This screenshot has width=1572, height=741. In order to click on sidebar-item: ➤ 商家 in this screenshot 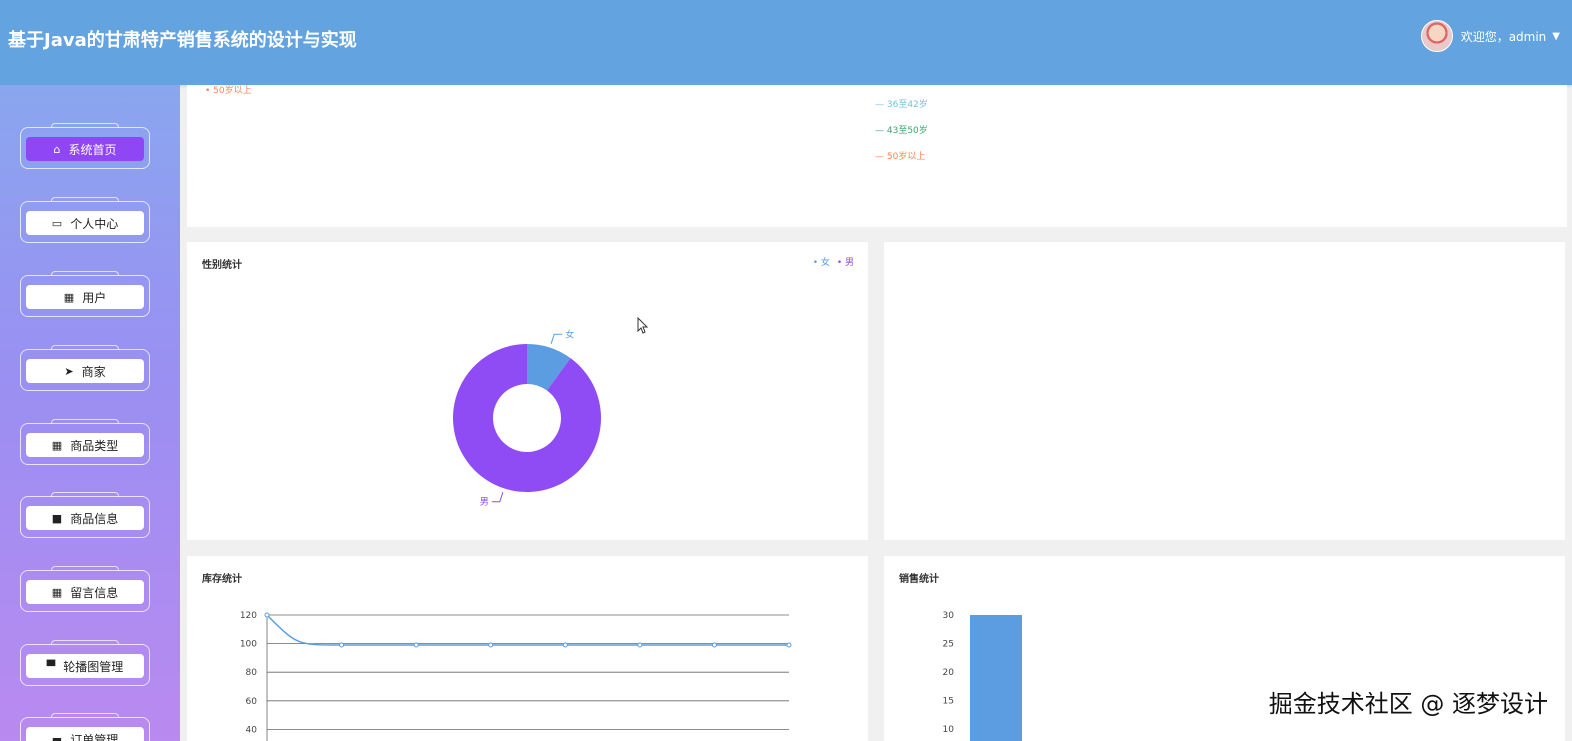, I will do `click(85, 368)`.